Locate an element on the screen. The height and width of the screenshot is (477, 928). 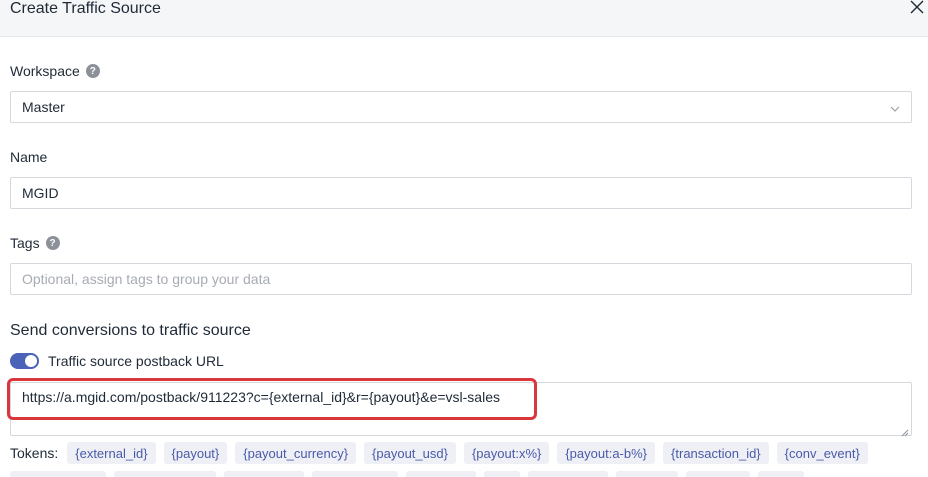
resize-handle-icon is located at coordinates (904, 430).